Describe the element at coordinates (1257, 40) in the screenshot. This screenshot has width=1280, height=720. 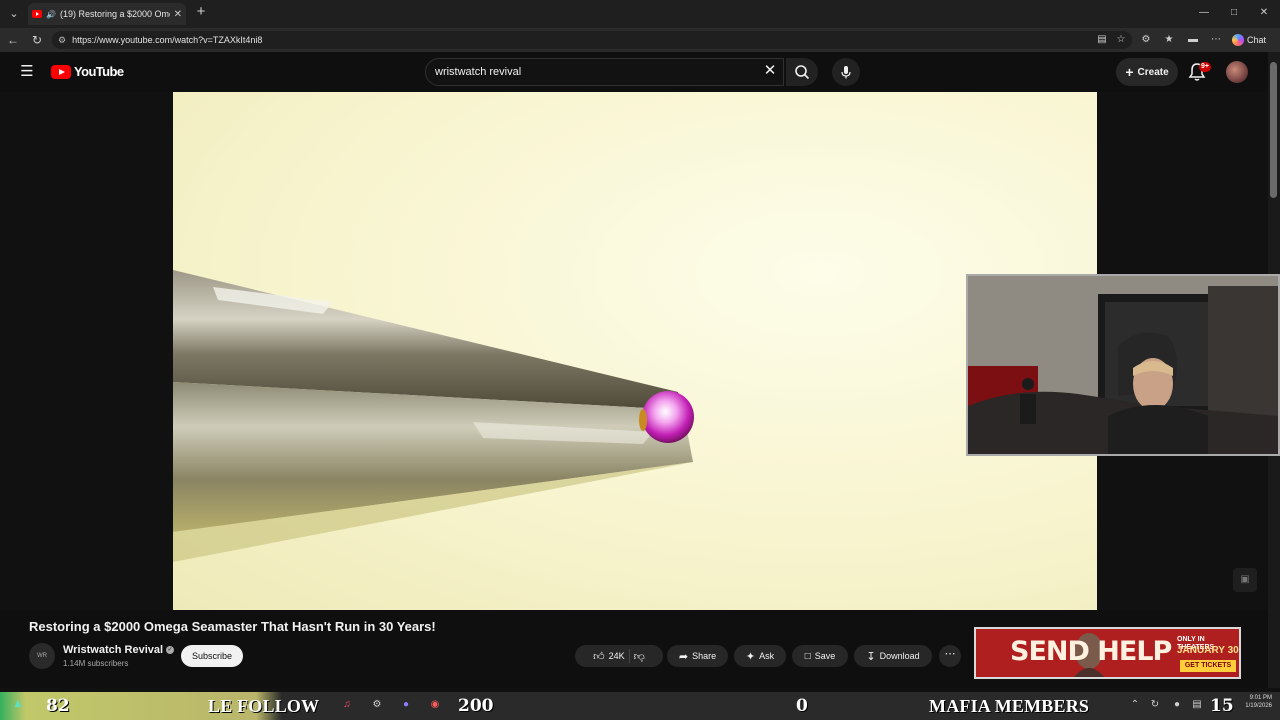
I see `chat-label: Chat` at that location.